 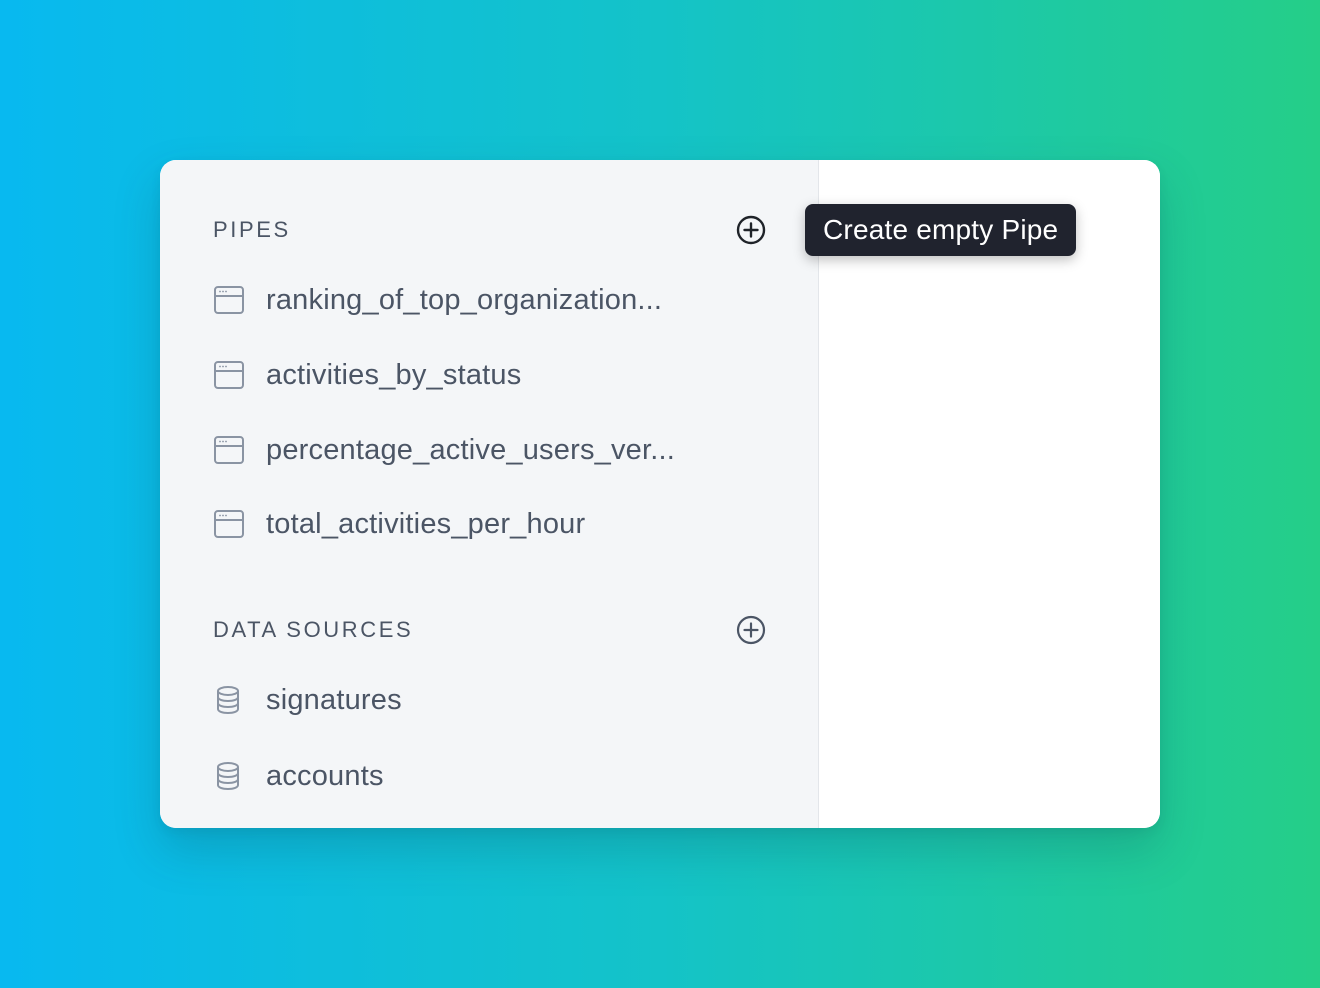 I want to click on data-source-item-label: accounts, so click(x=325, y=775).